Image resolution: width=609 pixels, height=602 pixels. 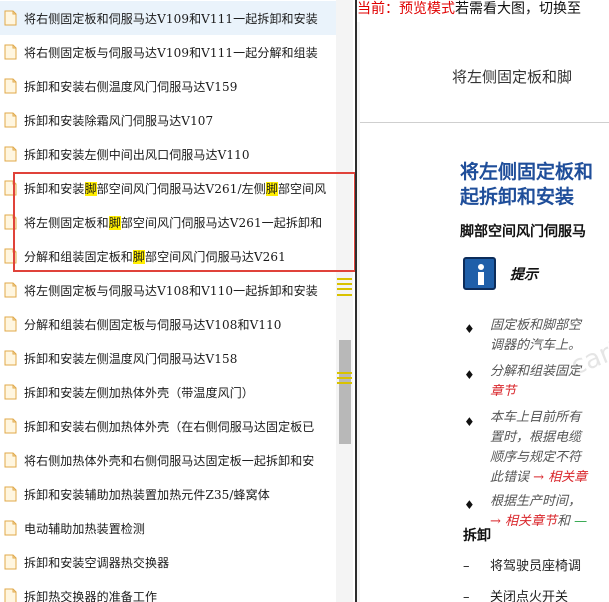 What do you see at coordinates (171, 290) in the screenshot?
I see `tree-item-label: 将左侧固定板与伺服马达V108和V110一起拆卸和安装` at bounding box center [171, 290].